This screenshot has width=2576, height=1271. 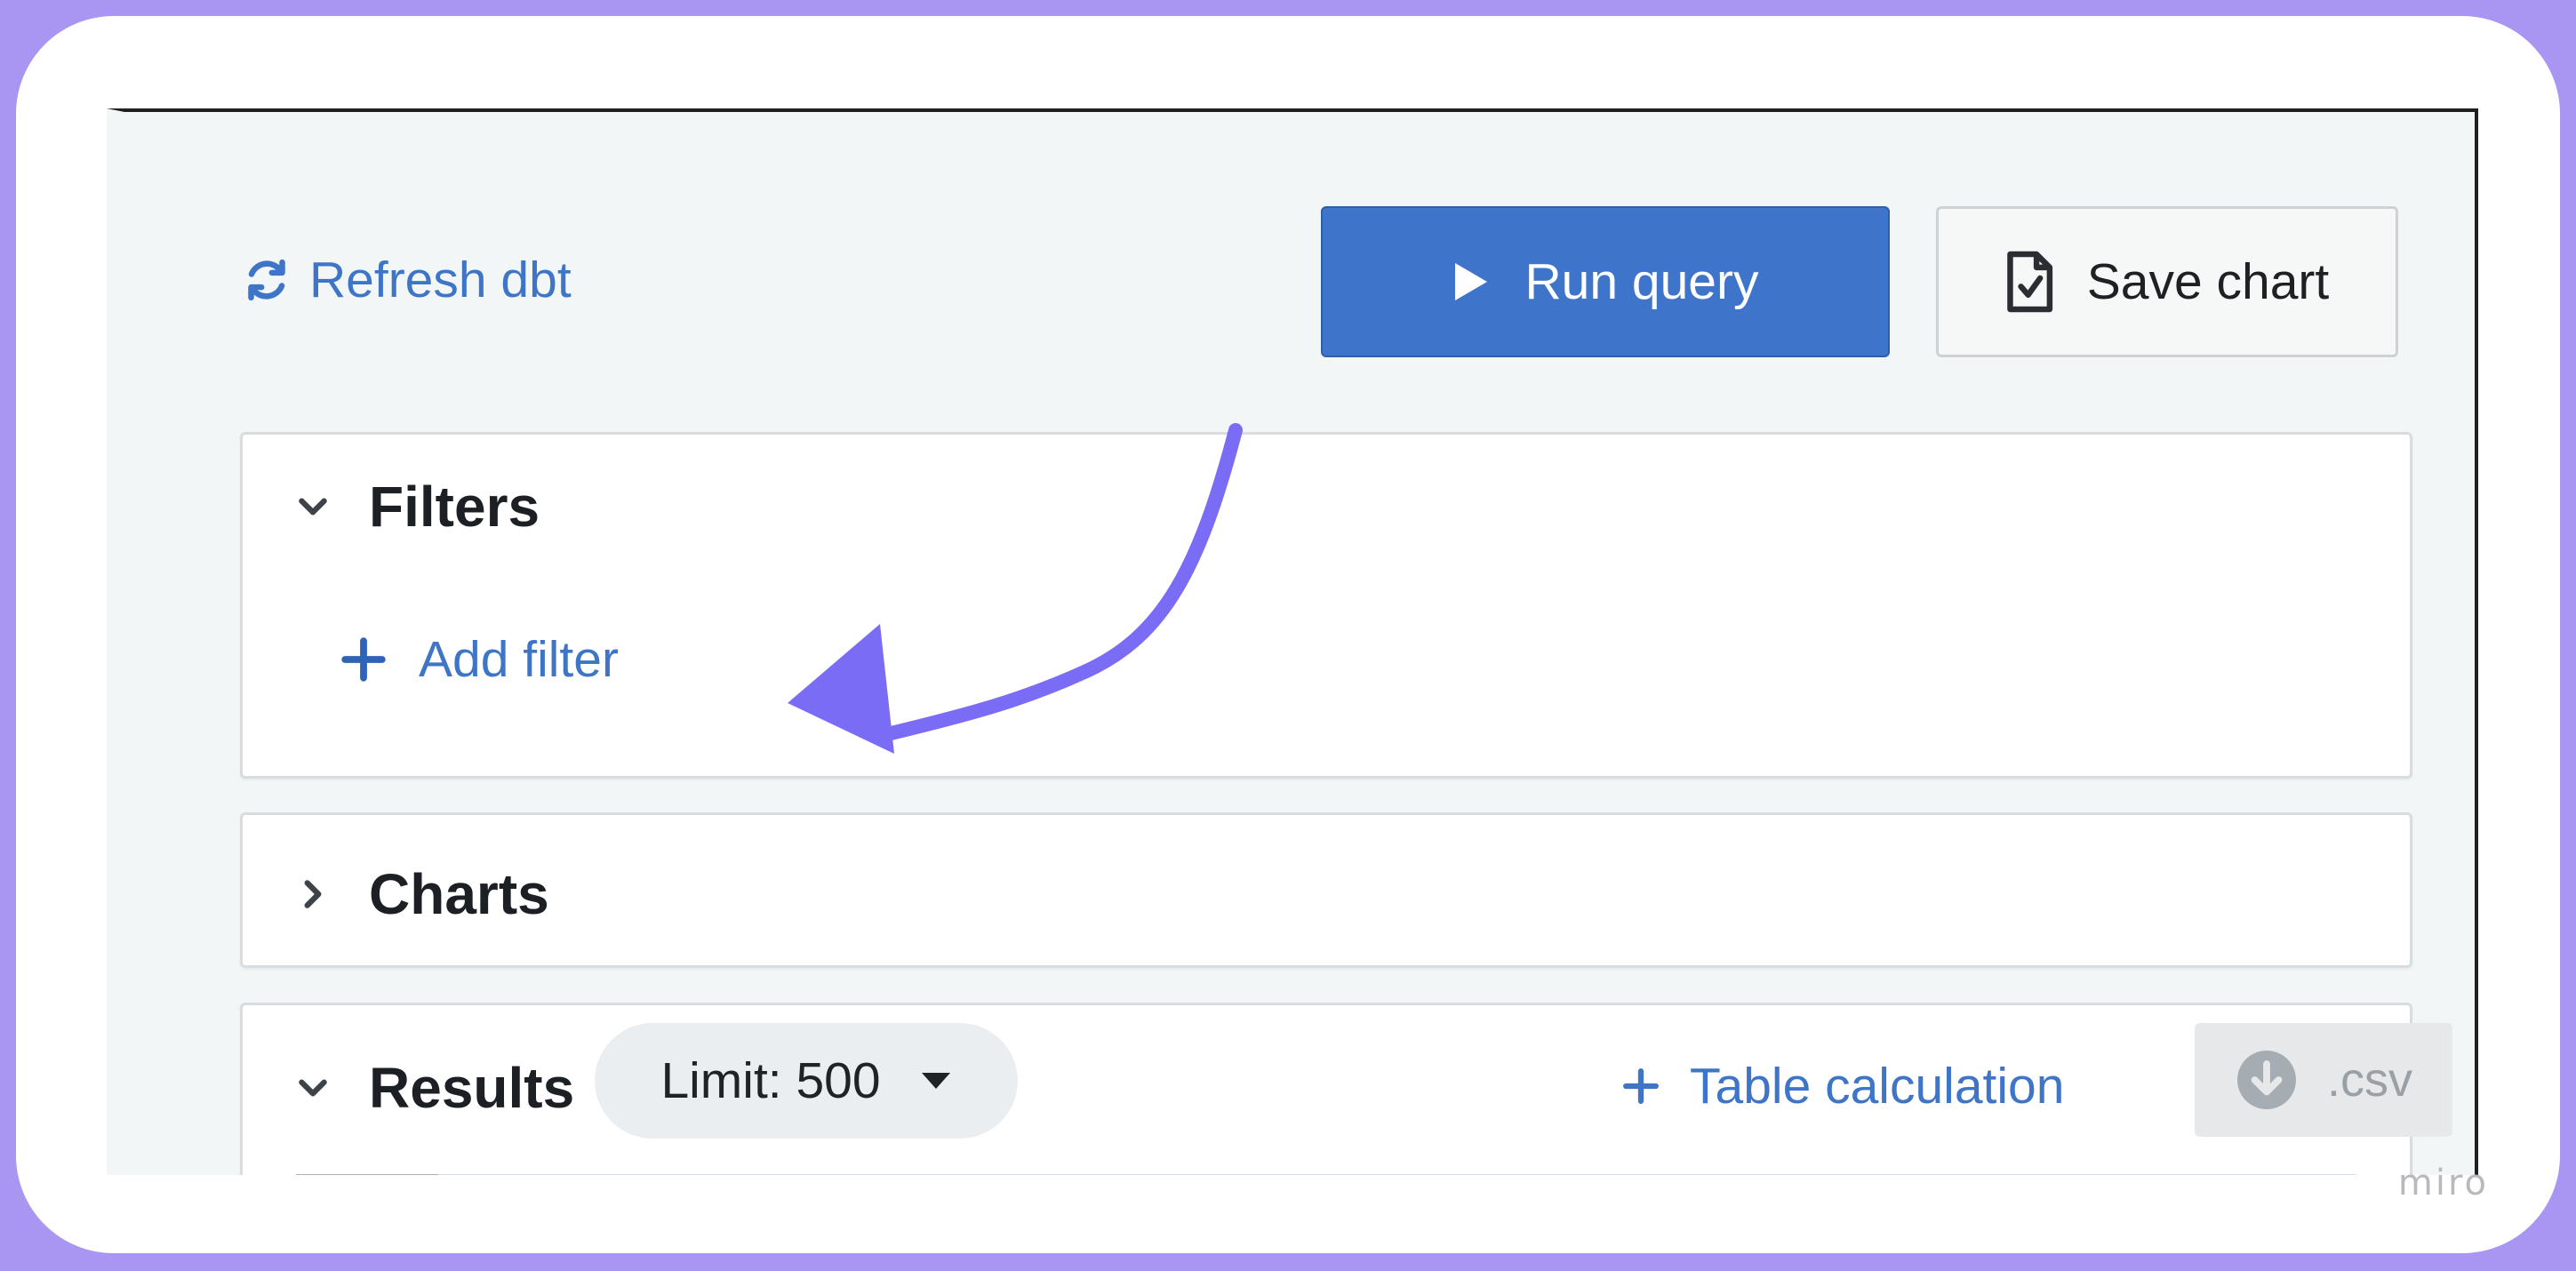 I want to click on save-chart-button: Save chart, so click(x=2167, y=281).